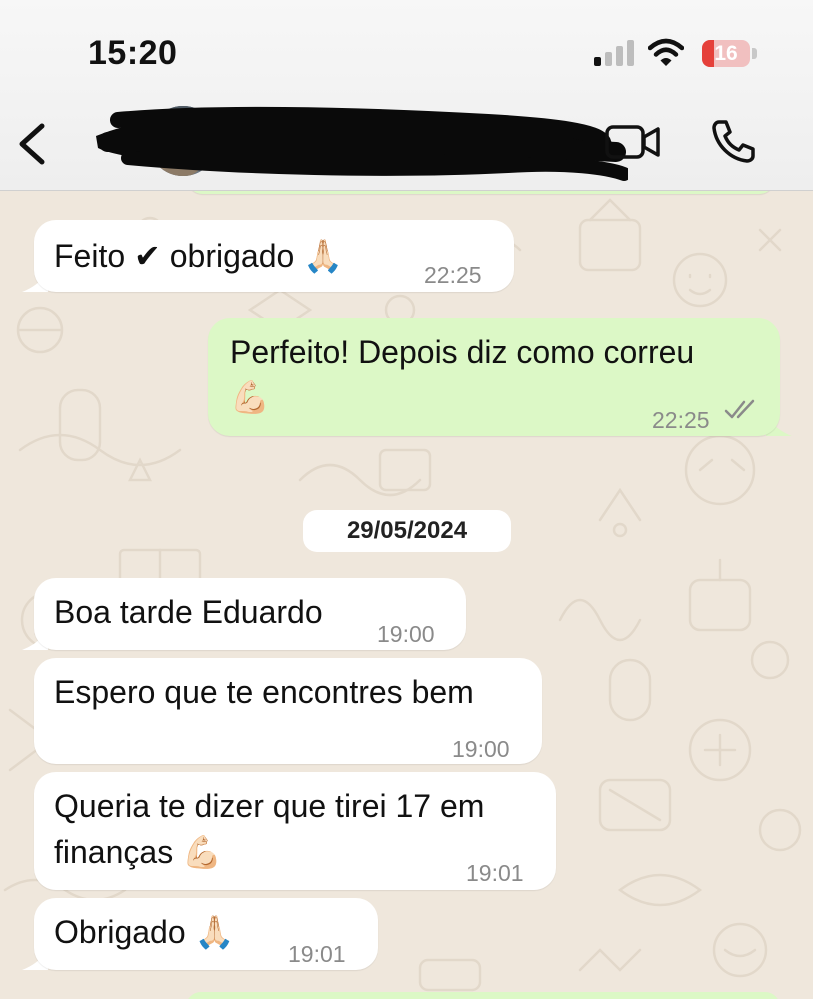 The height and width of the screenshot is (999, 813). I want to click on message-bubble-incoming: Boa tarde Eduardo 19:00, so click(250, 614).